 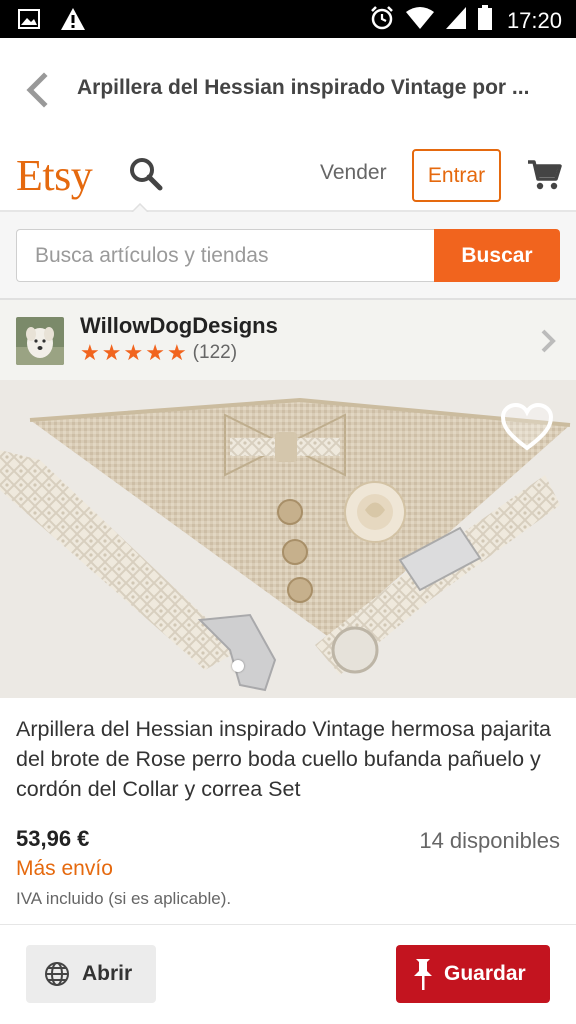 I want to click on chevron-right-icon, so click(x=548, y=341).